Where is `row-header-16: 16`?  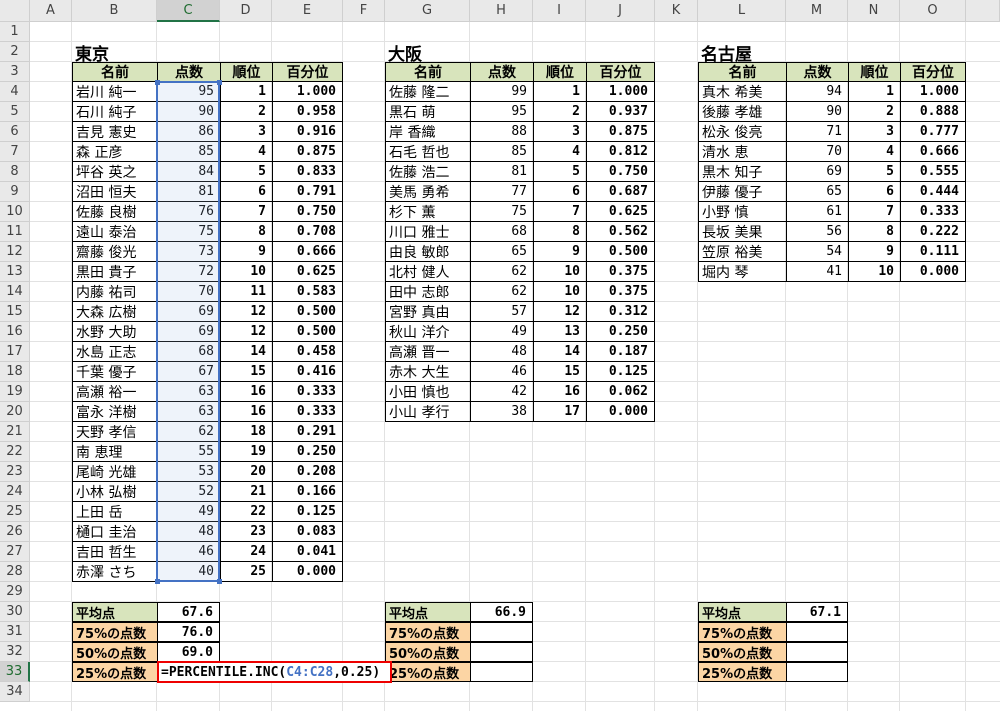 row-header-16: 16 is located at coordinates (15, 332).